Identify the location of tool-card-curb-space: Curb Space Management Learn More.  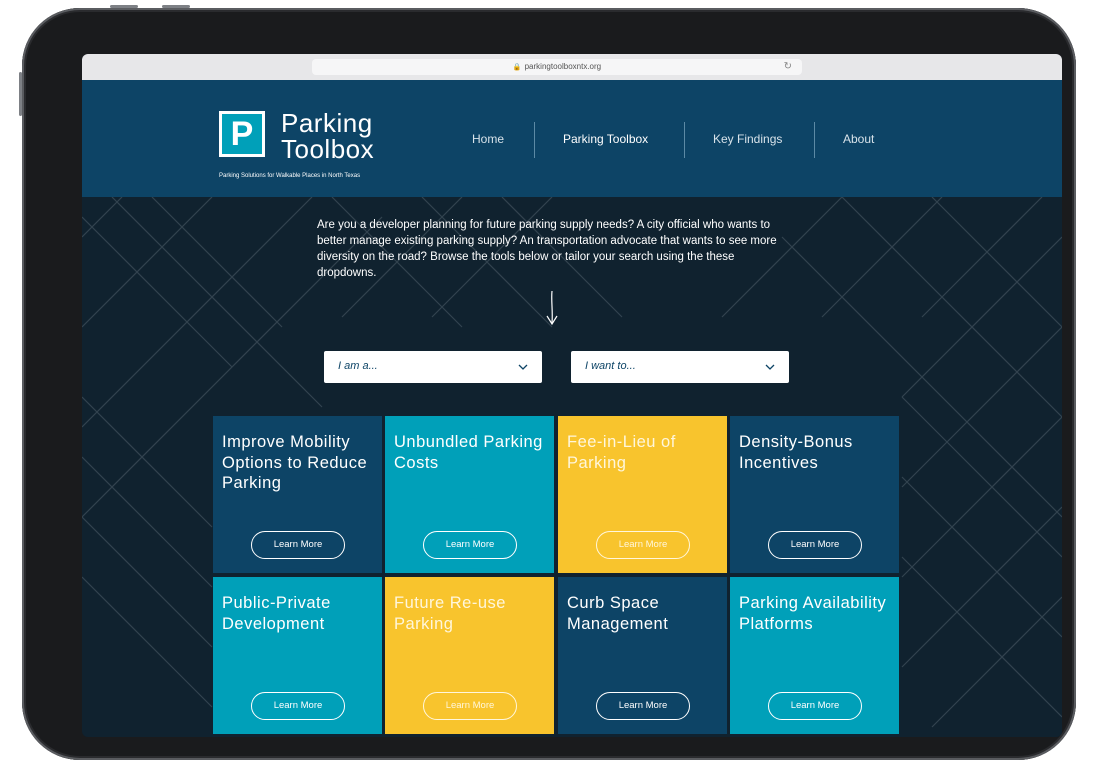
(642, 655).